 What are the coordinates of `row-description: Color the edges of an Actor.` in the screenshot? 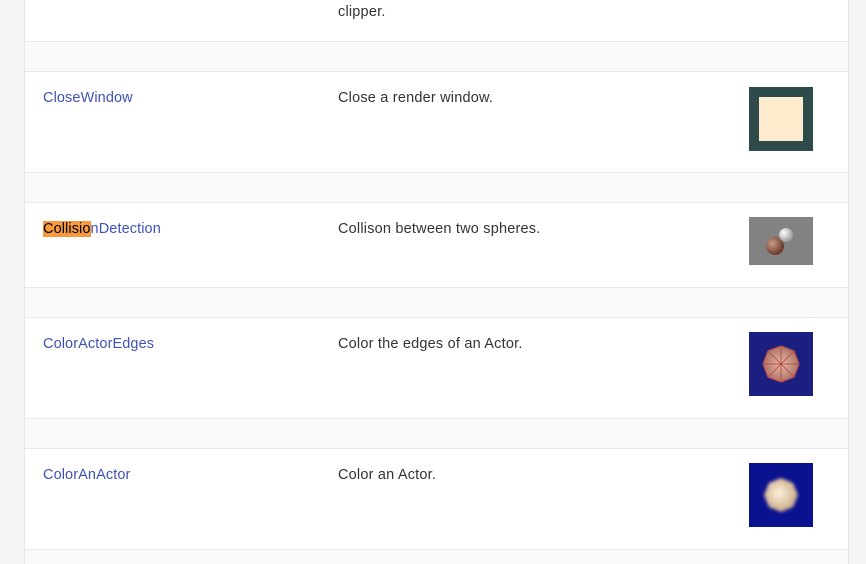 It's located at (430, 344).